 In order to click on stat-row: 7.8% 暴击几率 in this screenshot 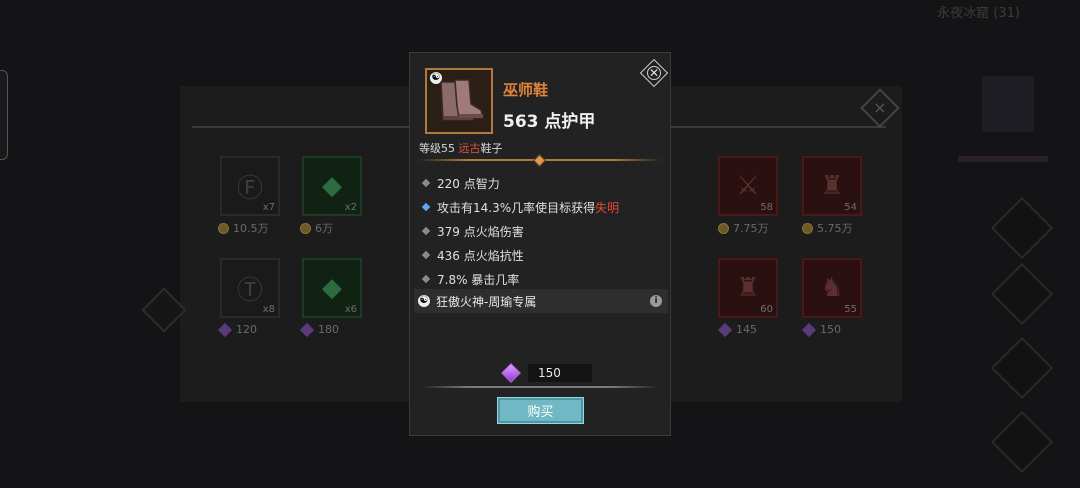, I will do `click(543, 279)`.